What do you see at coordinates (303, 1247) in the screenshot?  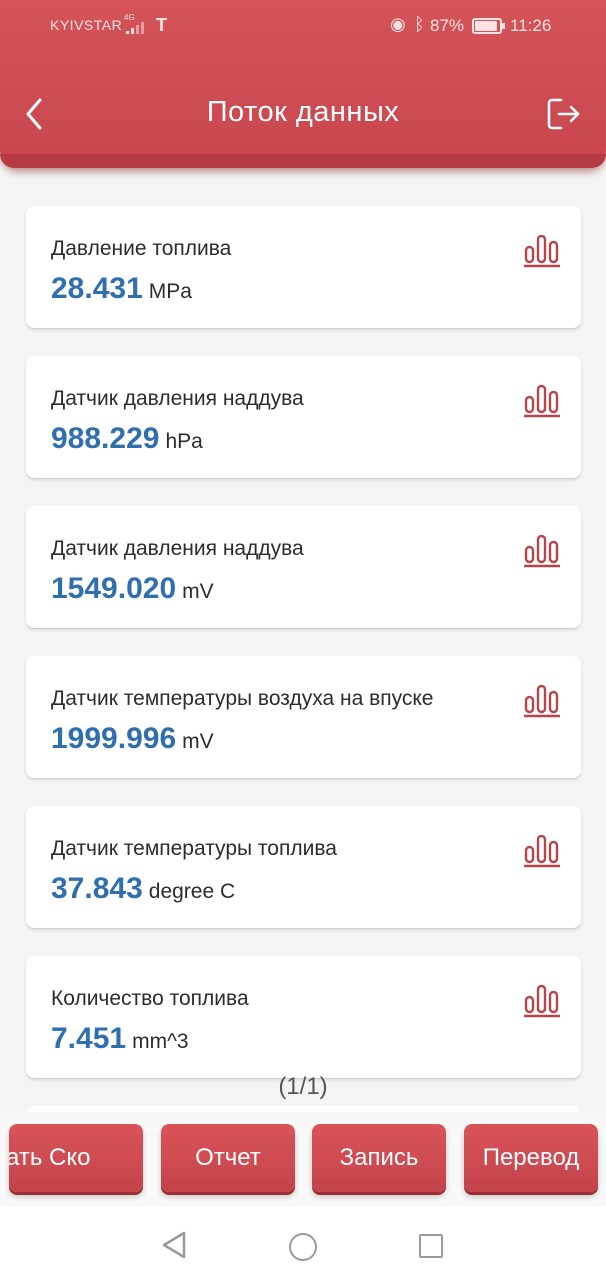 I see `nav-home-button` at bounding box center [303, 1247].